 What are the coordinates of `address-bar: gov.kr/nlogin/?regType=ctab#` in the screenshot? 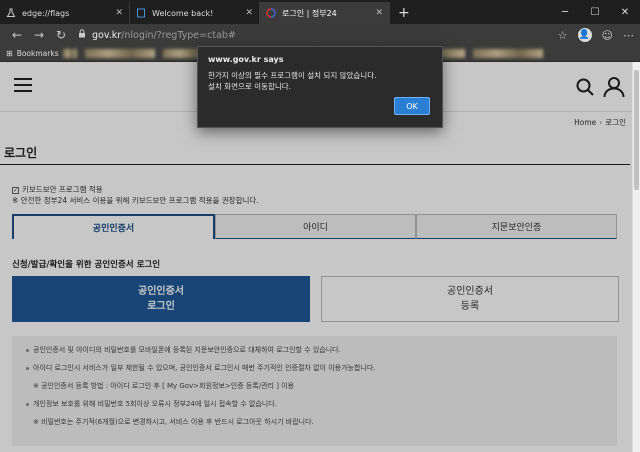 It's located at (315, 35).